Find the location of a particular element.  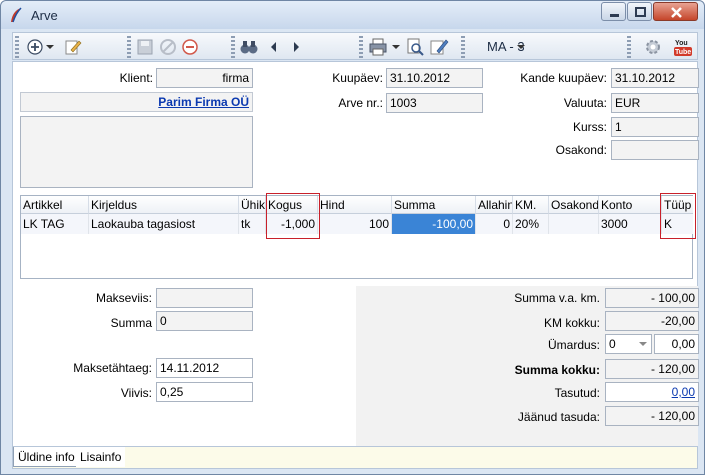

arve-nr-field: 1003 is located at coordinates (434, 103).